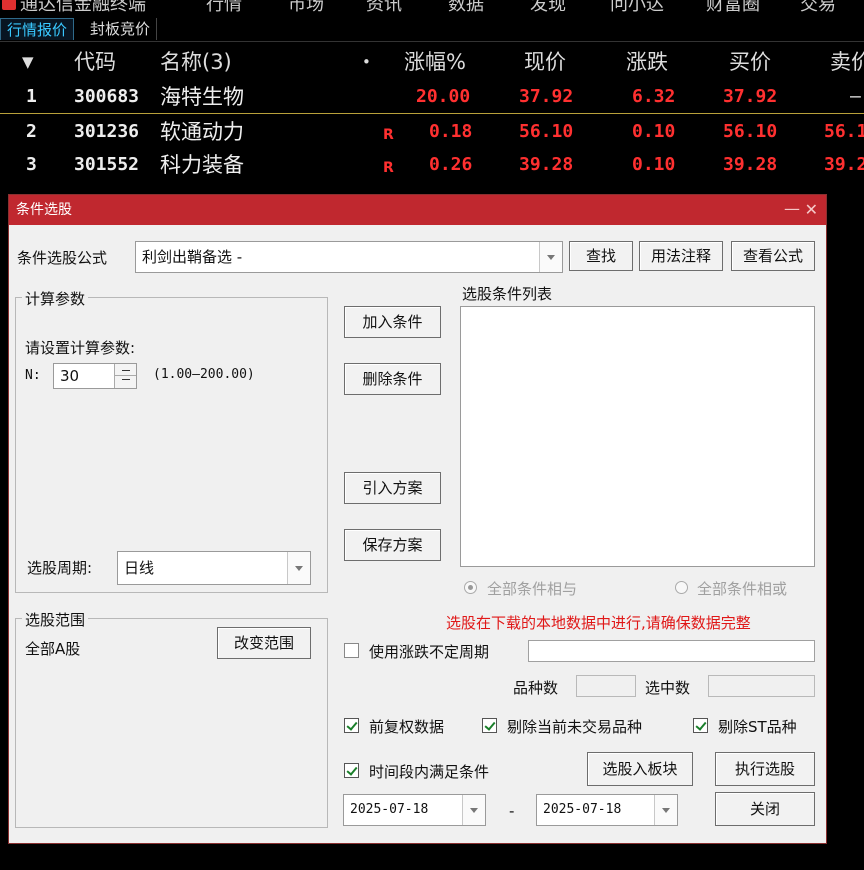 The width and height of the screenshot is (864, 870). I want to click on use-variable-period-checkbox, so click(351, 650).